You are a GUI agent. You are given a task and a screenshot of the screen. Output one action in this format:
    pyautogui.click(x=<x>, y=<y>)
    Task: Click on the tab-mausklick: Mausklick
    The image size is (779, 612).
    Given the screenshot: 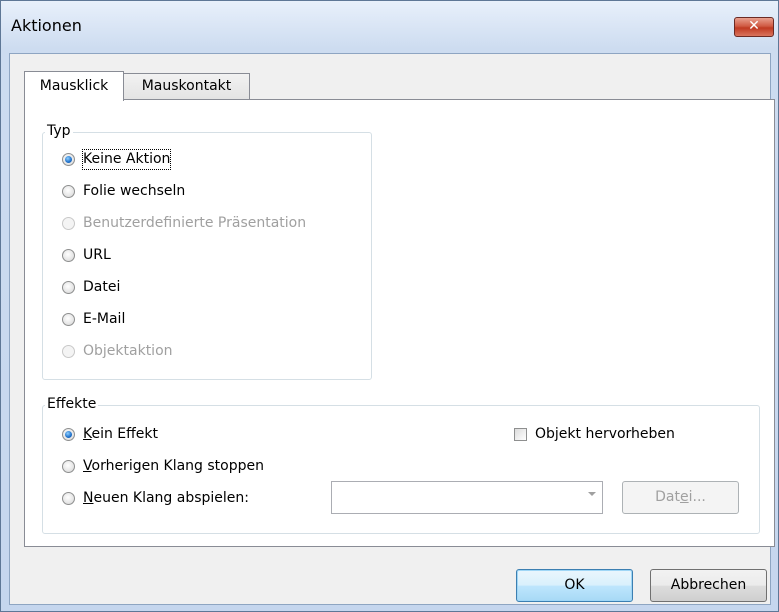 What is the action you would take?
    pyautogui.click(x=74, y=86)
    